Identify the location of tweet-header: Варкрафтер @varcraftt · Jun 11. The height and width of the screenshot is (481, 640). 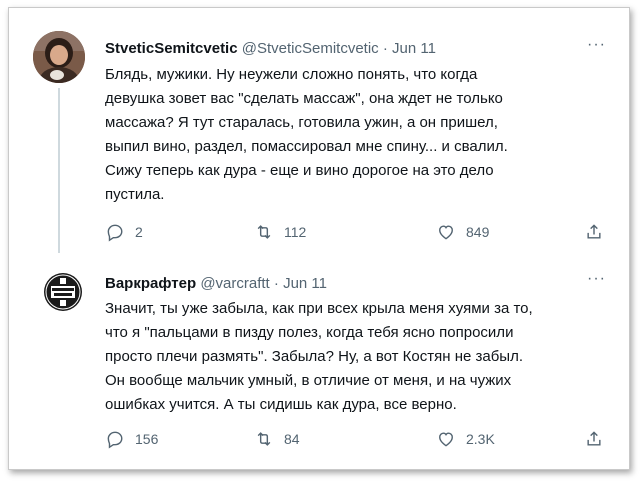
(216, 284).